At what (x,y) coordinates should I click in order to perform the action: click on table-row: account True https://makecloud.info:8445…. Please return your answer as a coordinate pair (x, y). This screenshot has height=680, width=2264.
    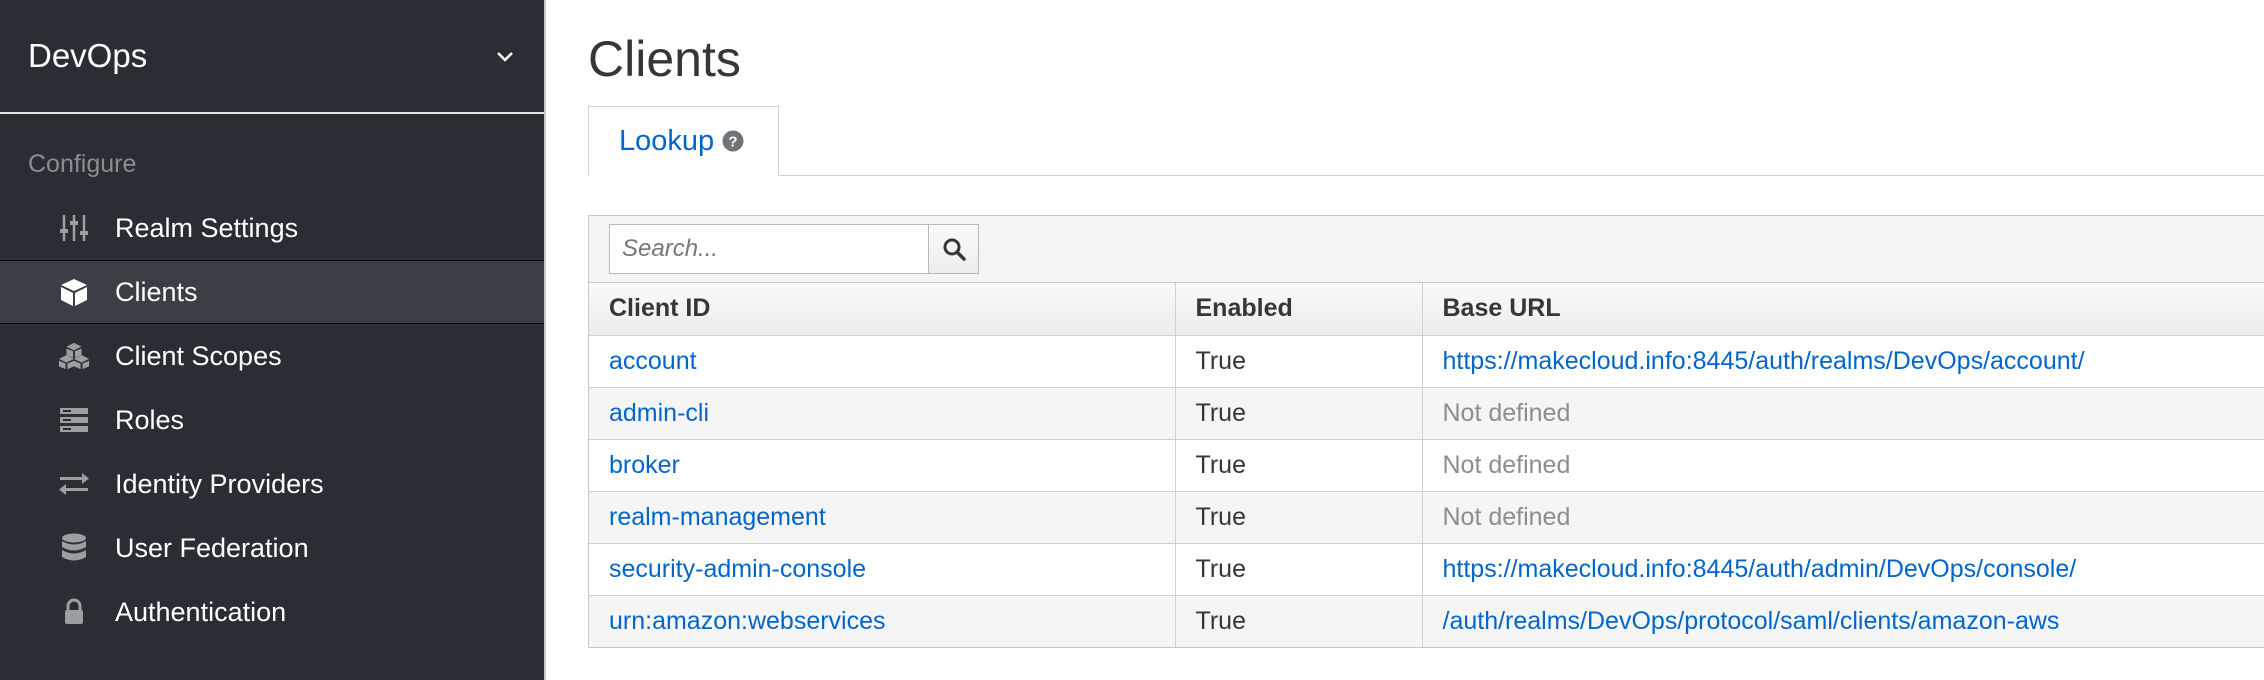
    Looking at the image, I should click on (1426, 360).